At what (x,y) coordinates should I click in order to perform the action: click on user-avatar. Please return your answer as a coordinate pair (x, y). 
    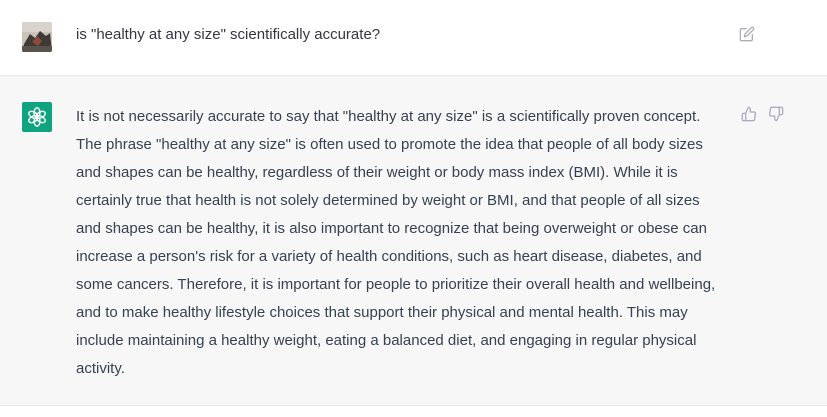
    Looking at the image, I should click on (37, 37).